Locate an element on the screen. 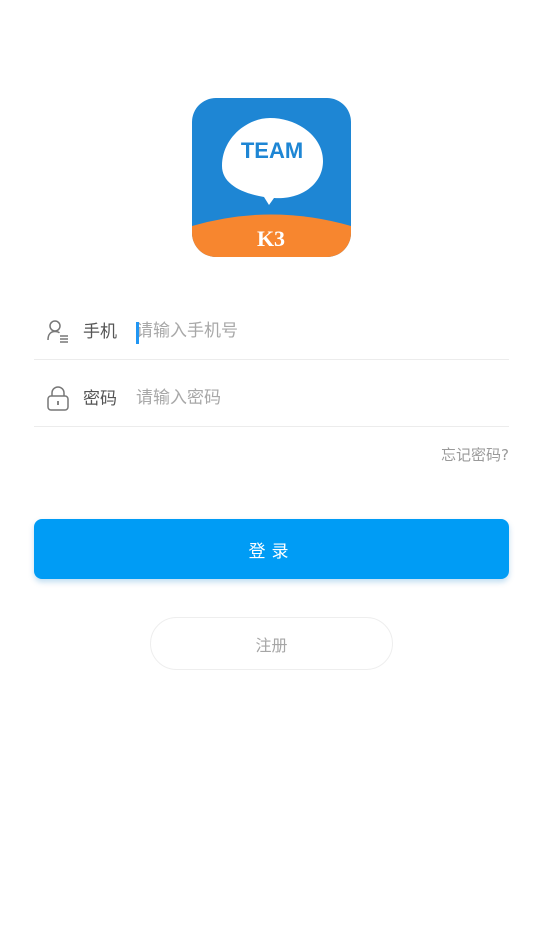 The width and height of the screenshot is (543, 946). register-button: 注册 is located at coordinates (271, 643).